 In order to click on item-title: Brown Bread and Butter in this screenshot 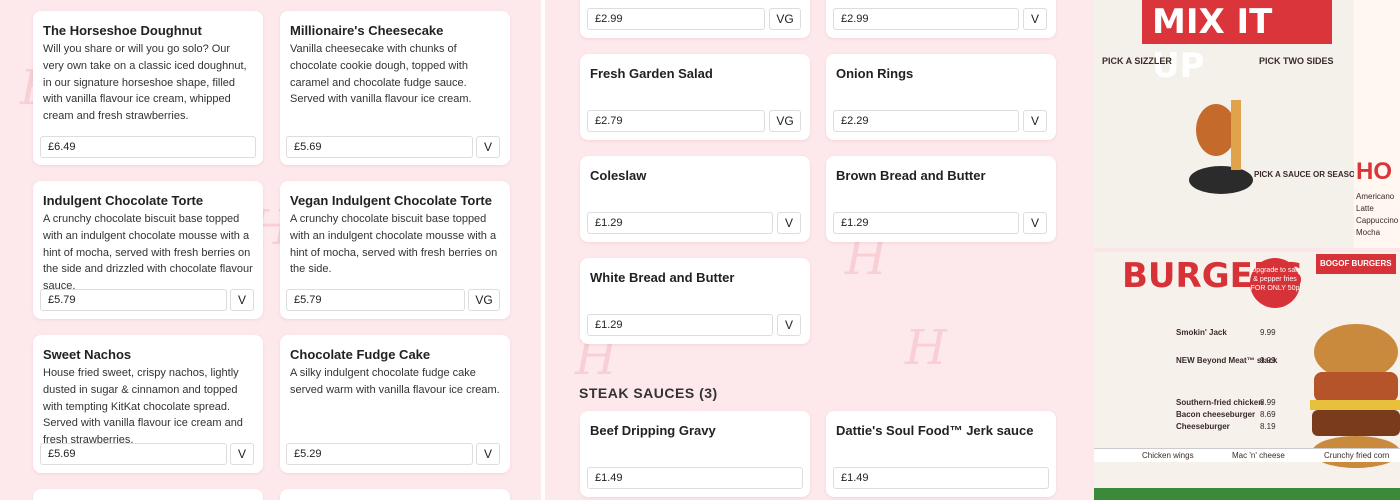, I will do `click(911, 175)`.